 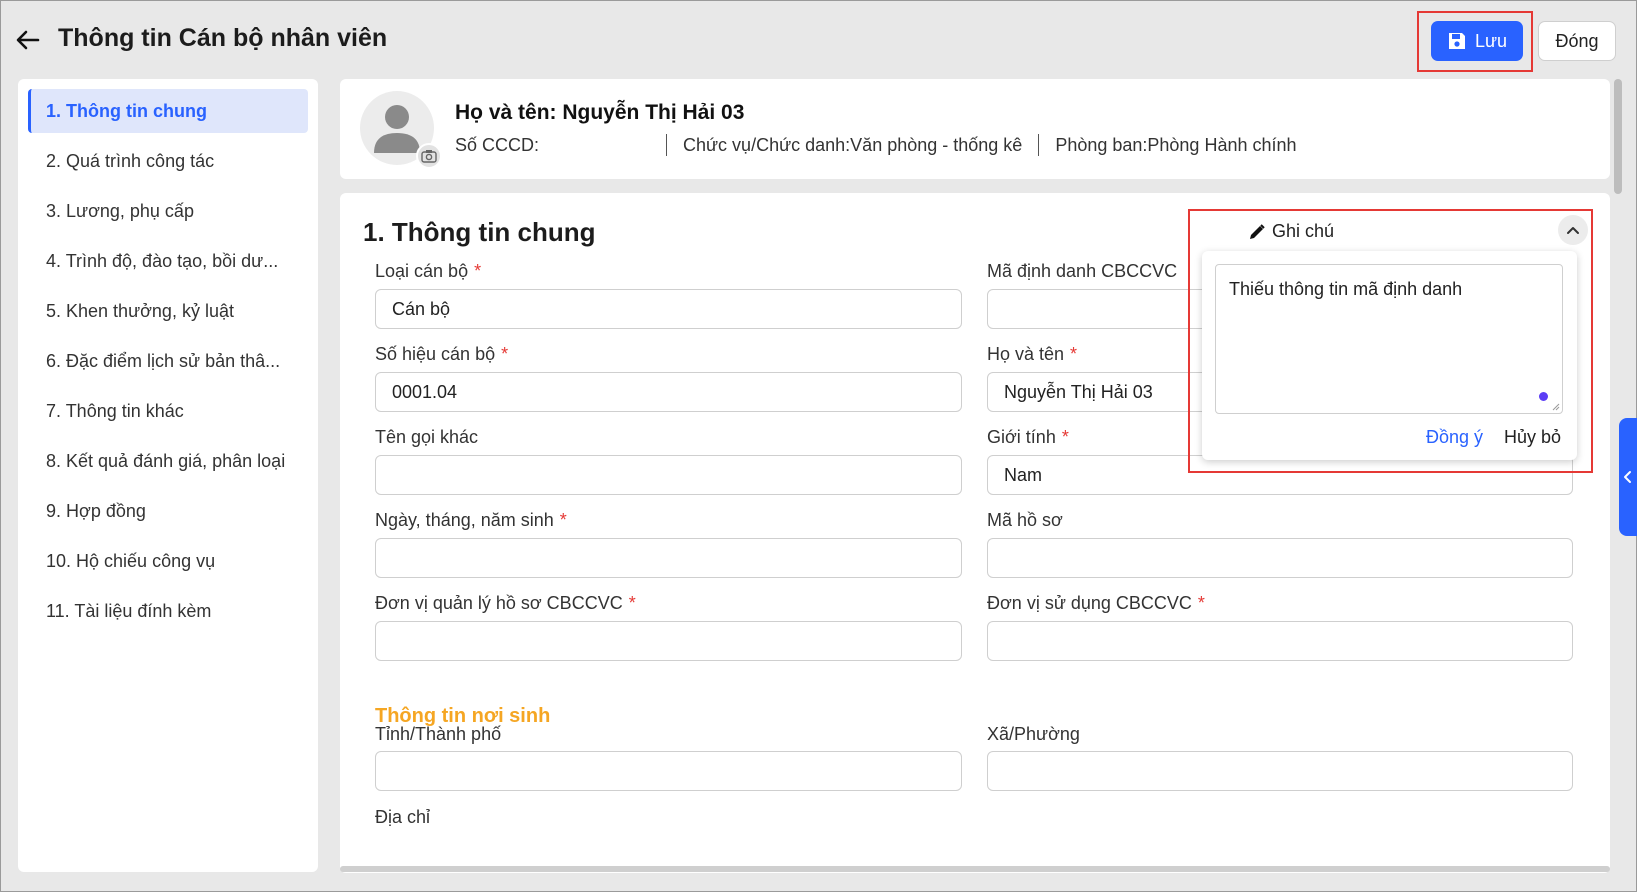 What do you see at coordinates (600, 112) in the screenshot?
I see `profile-name: Họ và tên: Nguyễn Thị Hải 03` at bounding box center [600, 112].